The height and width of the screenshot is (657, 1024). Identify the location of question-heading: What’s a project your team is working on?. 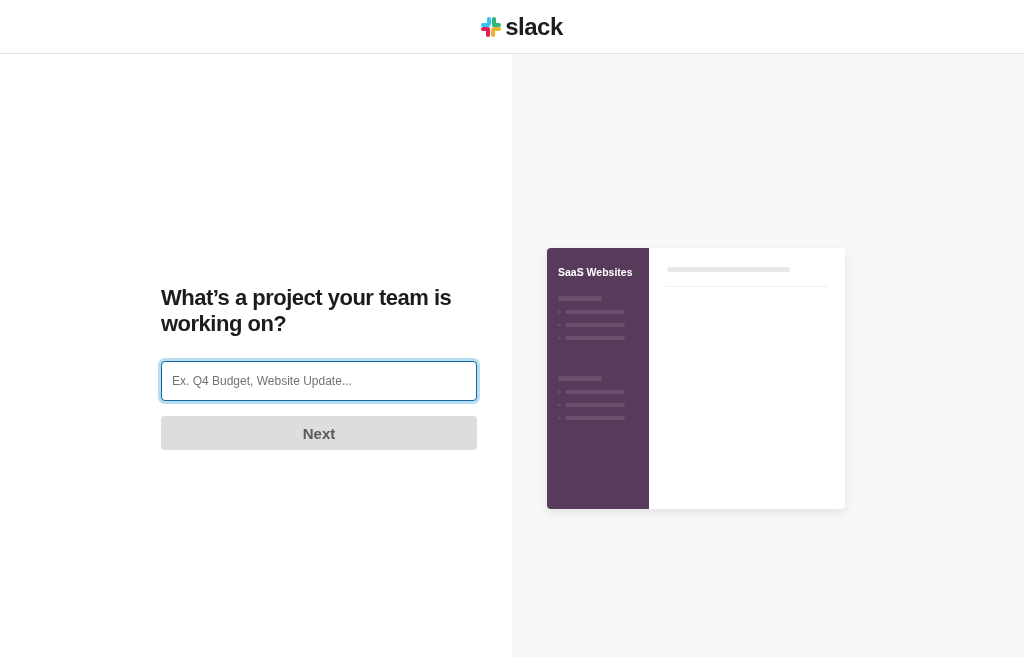
(307, 311).